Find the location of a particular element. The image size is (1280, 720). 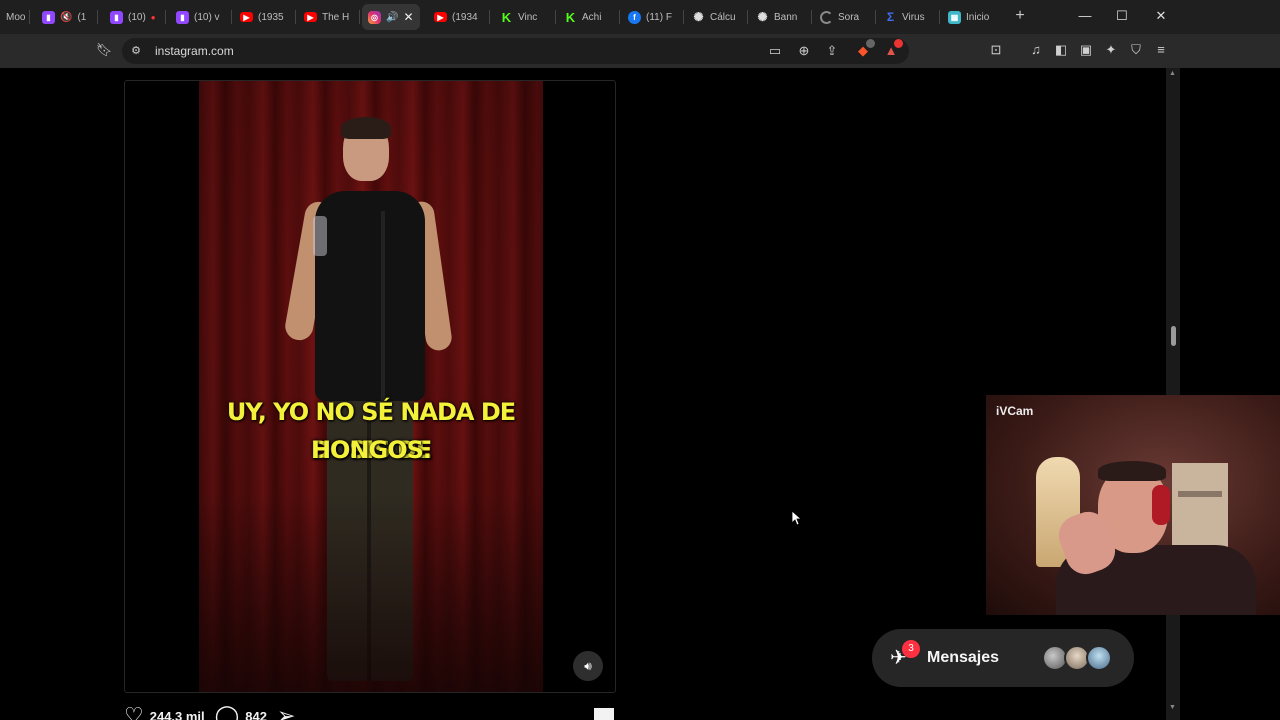

comment-icon: ◯ is located at coordinates (227, 712).